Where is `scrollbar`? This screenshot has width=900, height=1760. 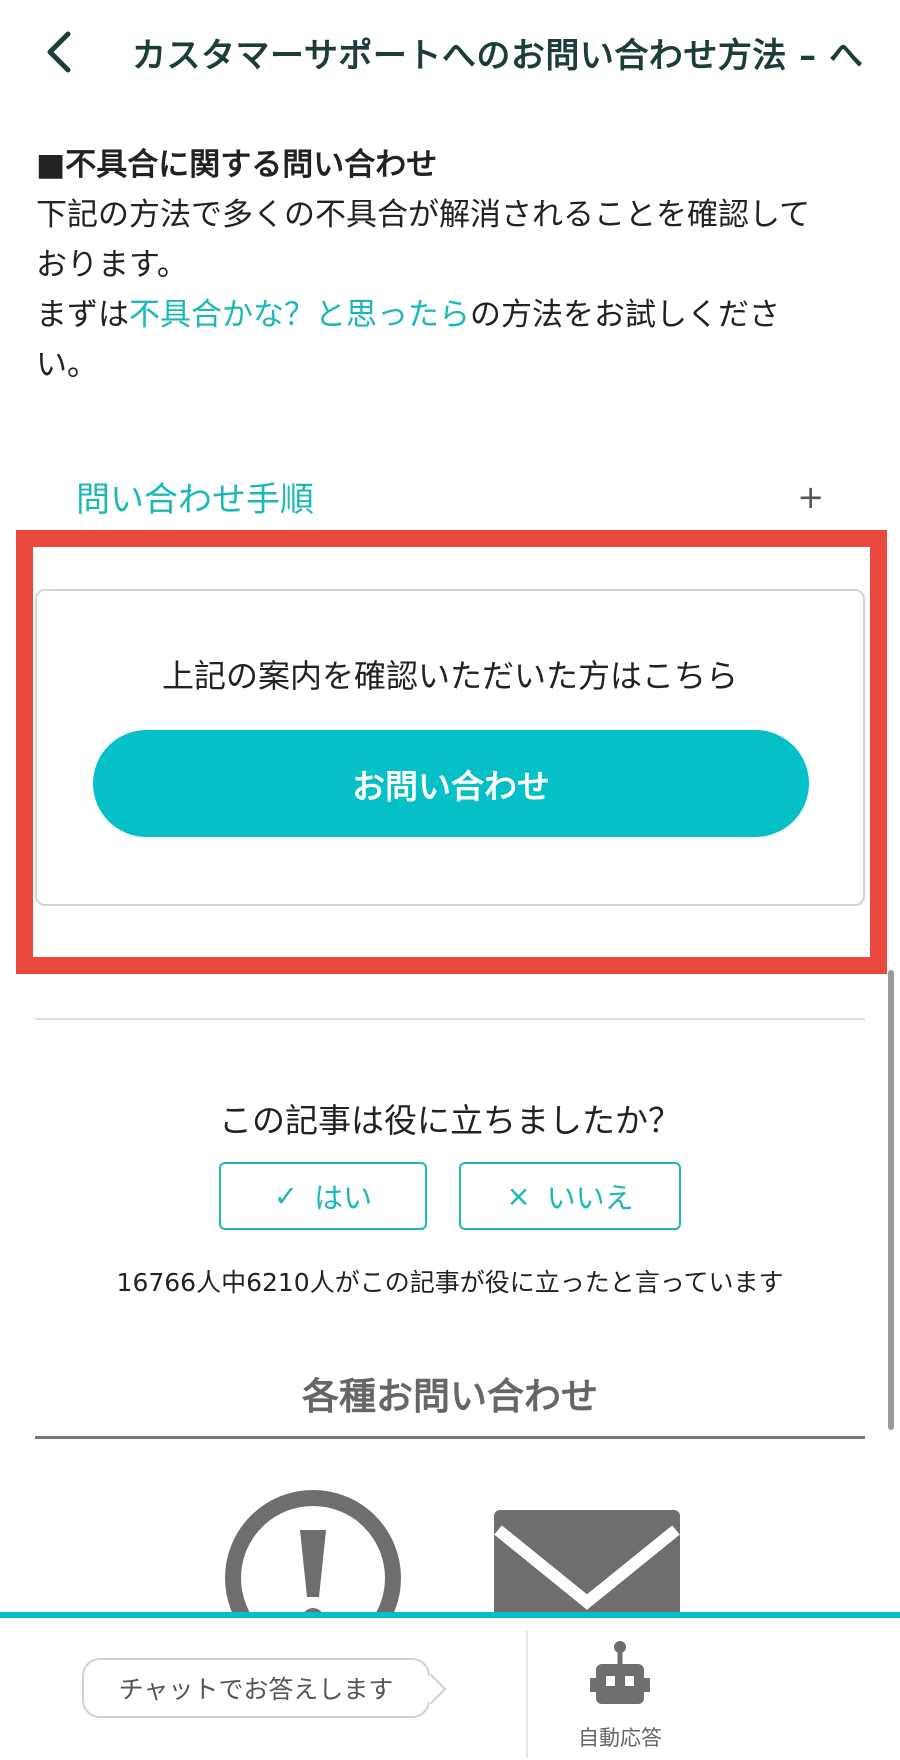
scrollbar is located at coordinates (891, 1200).